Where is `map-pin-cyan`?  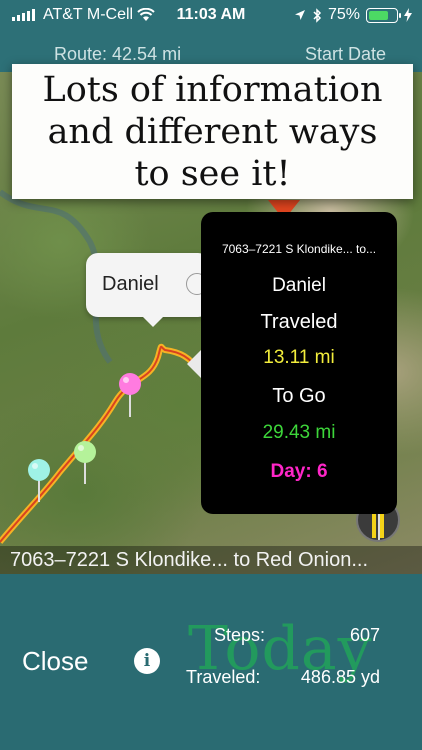 map-pin-cyan is located at coordinates (39, 480).